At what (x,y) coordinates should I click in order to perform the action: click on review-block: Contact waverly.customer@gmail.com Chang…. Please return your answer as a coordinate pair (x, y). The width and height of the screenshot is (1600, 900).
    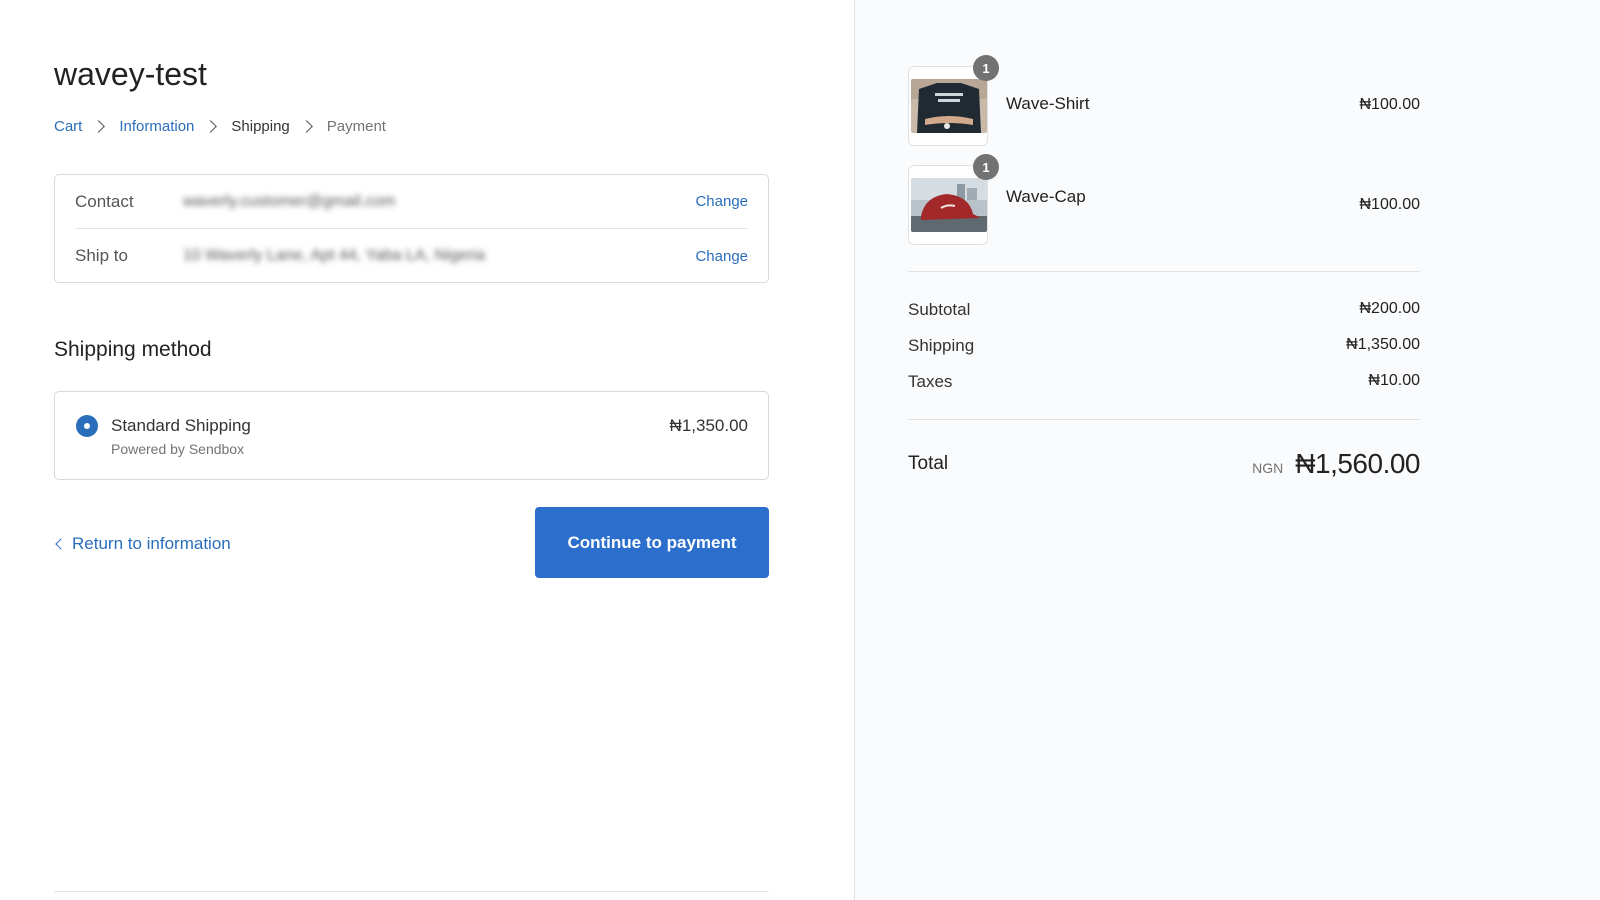
    Looking at the image, I should click on (411, 228).